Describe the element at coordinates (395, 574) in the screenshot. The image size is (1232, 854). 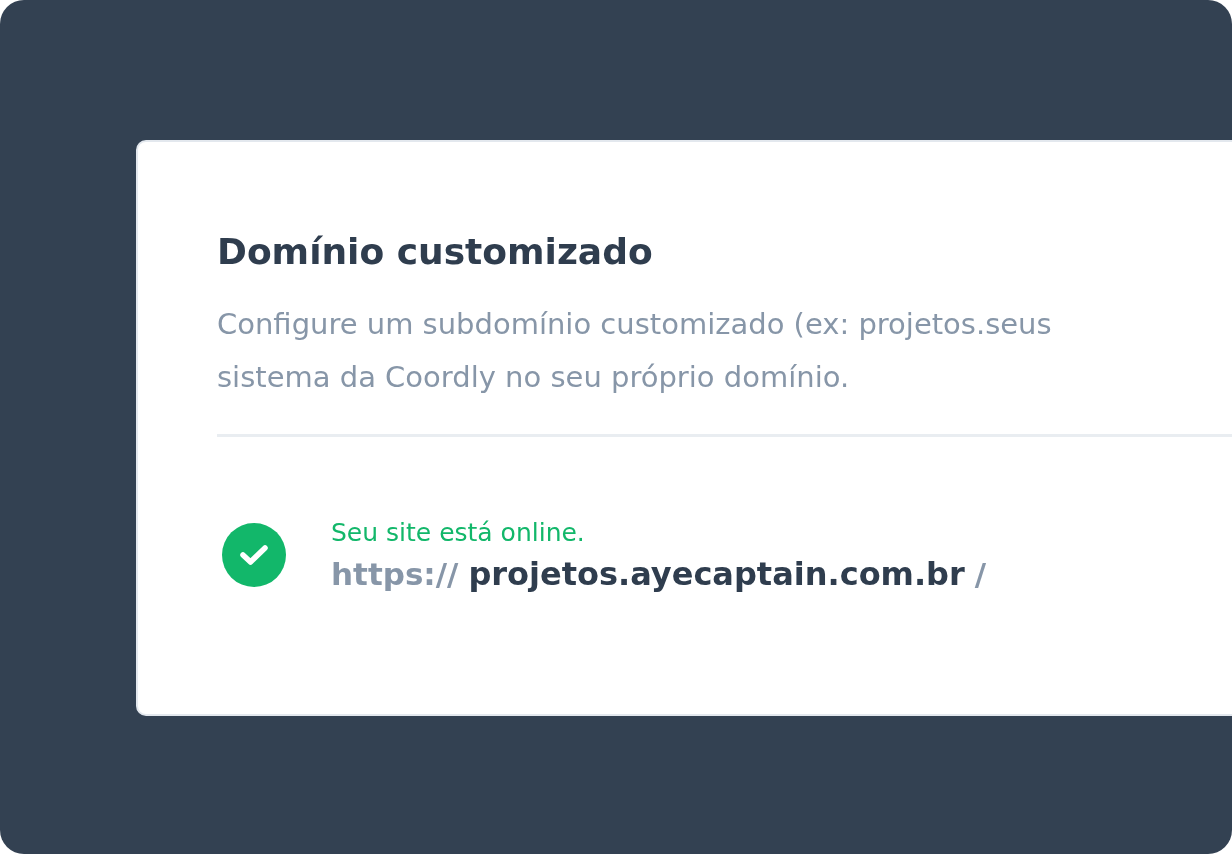
I see `url-scheme: https://` at that location.